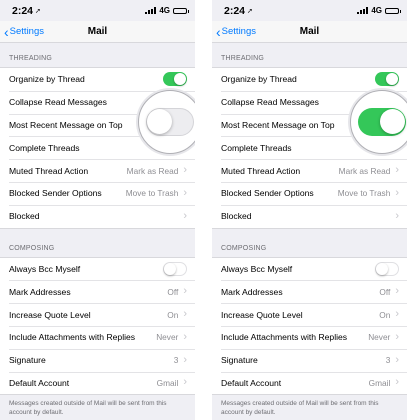 This screenshot has height=420, width=420. What do you see at coordinates (262, 314) in the screenshot?
I see `row-label: Increase Quote Level` at bounding box center [262, 314].